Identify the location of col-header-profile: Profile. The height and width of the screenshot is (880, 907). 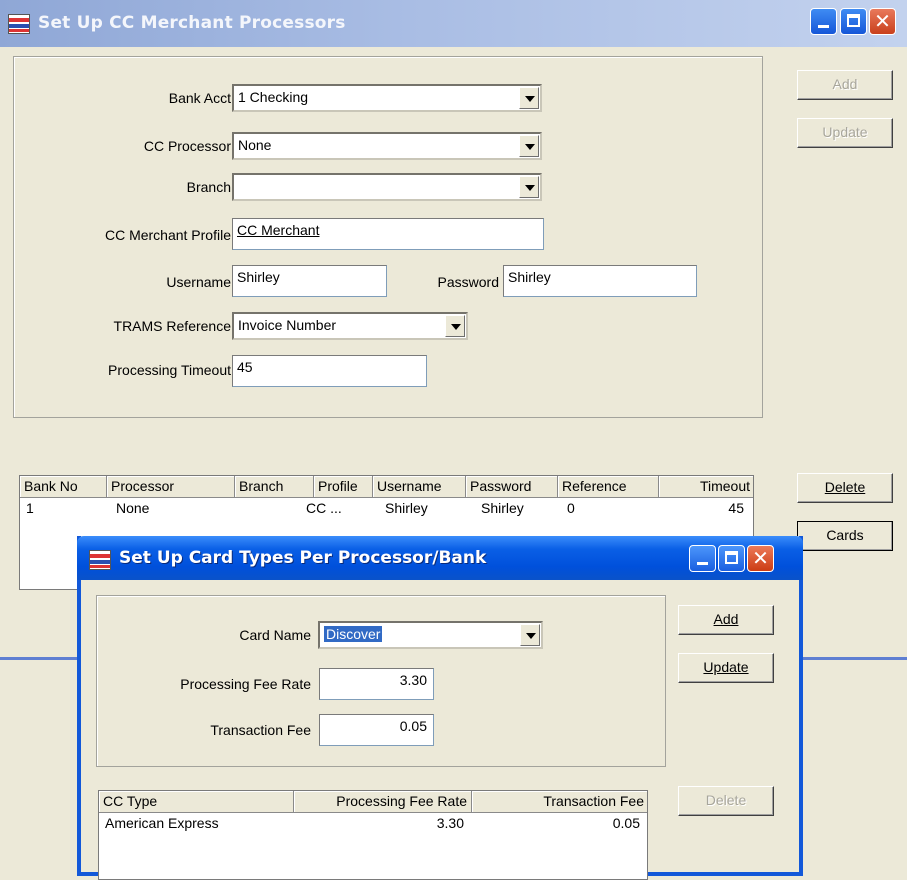
(343, 487).